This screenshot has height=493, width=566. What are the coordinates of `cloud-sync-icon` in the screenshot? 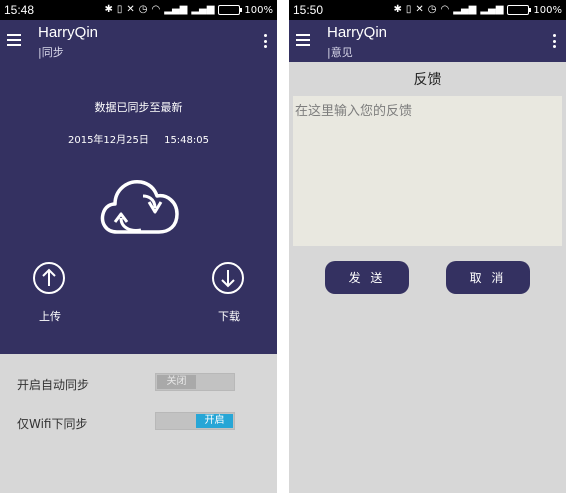 It's located at (139, 208).